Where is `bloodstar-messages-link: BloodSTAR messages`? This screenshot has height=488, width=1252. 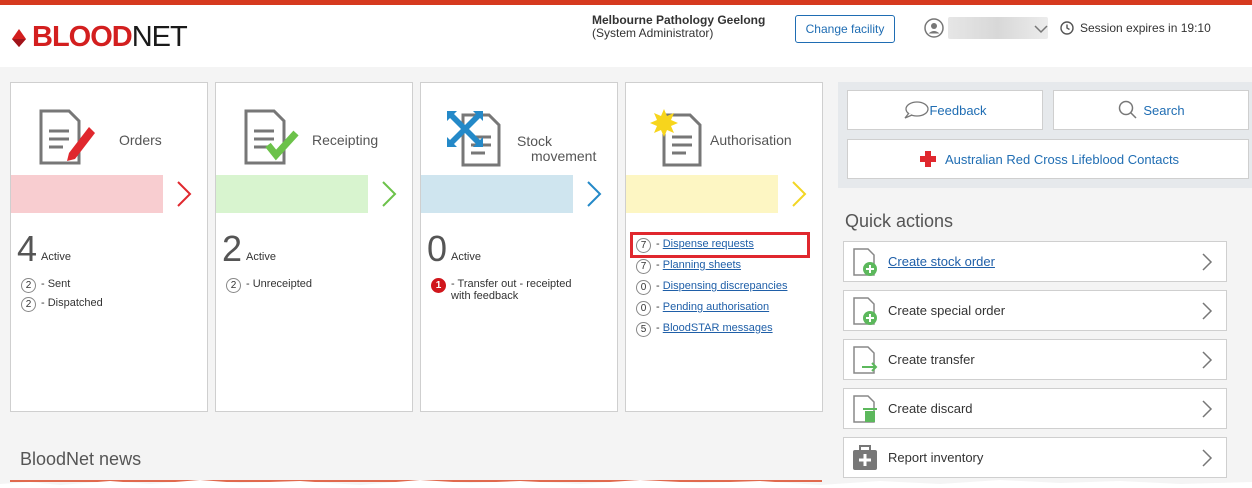
bloodstar-messages-link: BloodSTAR messages is located at coordinates (718, 328).